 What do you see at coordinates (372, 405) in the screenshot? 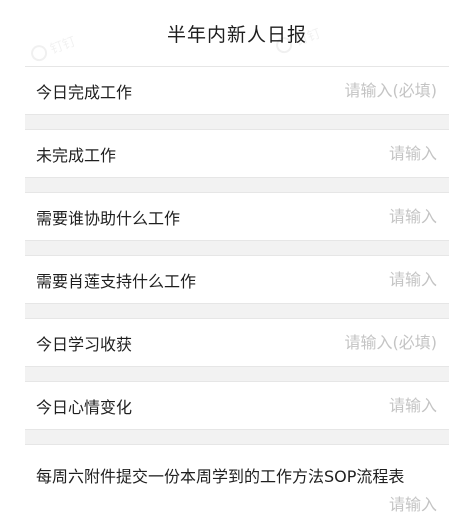
I see `mood-input` at bounding box center [372, 405].